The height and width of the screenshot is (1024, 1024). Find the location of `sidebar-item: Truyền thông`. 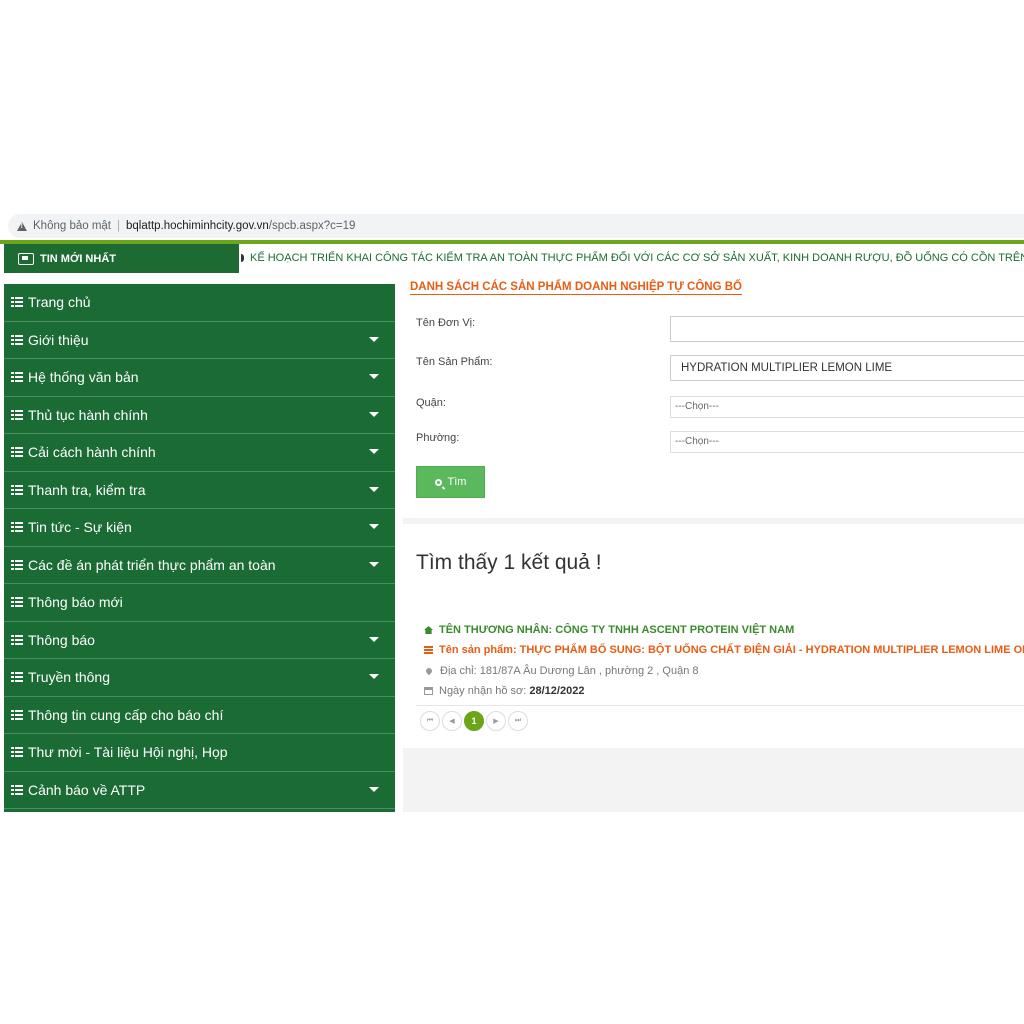

sidebar-item: Truyền thông is located at coordinates (199, 678).